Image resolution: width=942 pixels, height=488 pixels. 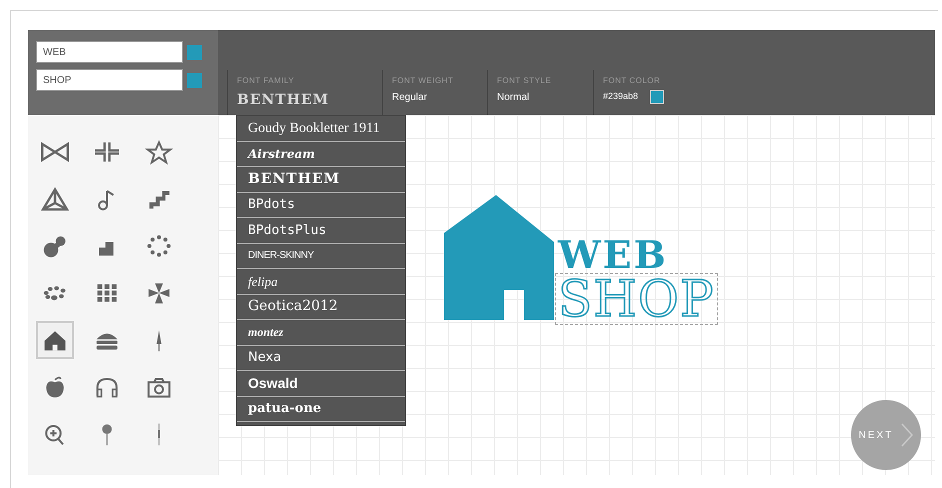 I want to click on setting-value: Normal, so click(x=513, y=97).